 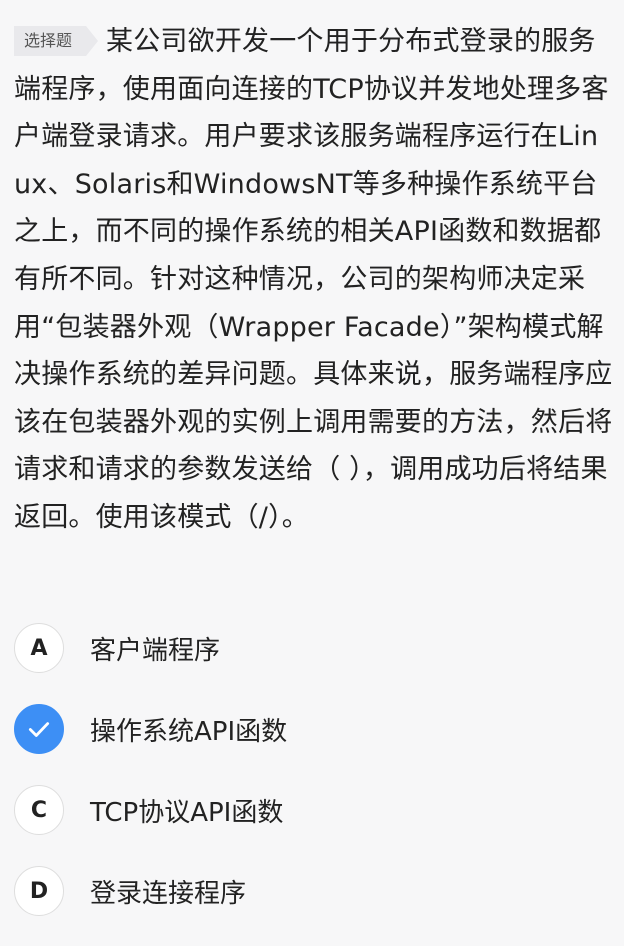 I want to click on check-icon, so click(x=39, y=729).